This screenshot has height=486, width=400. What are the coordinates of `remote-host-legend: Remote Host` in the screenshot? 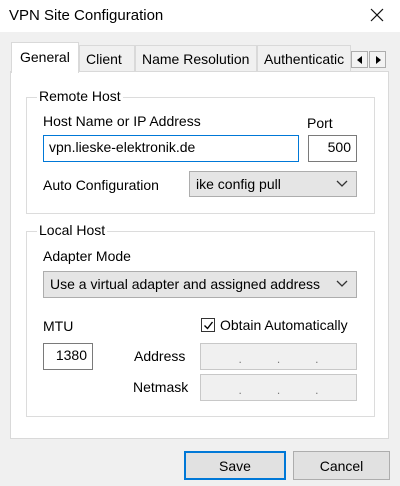 It's located at (80, 96).